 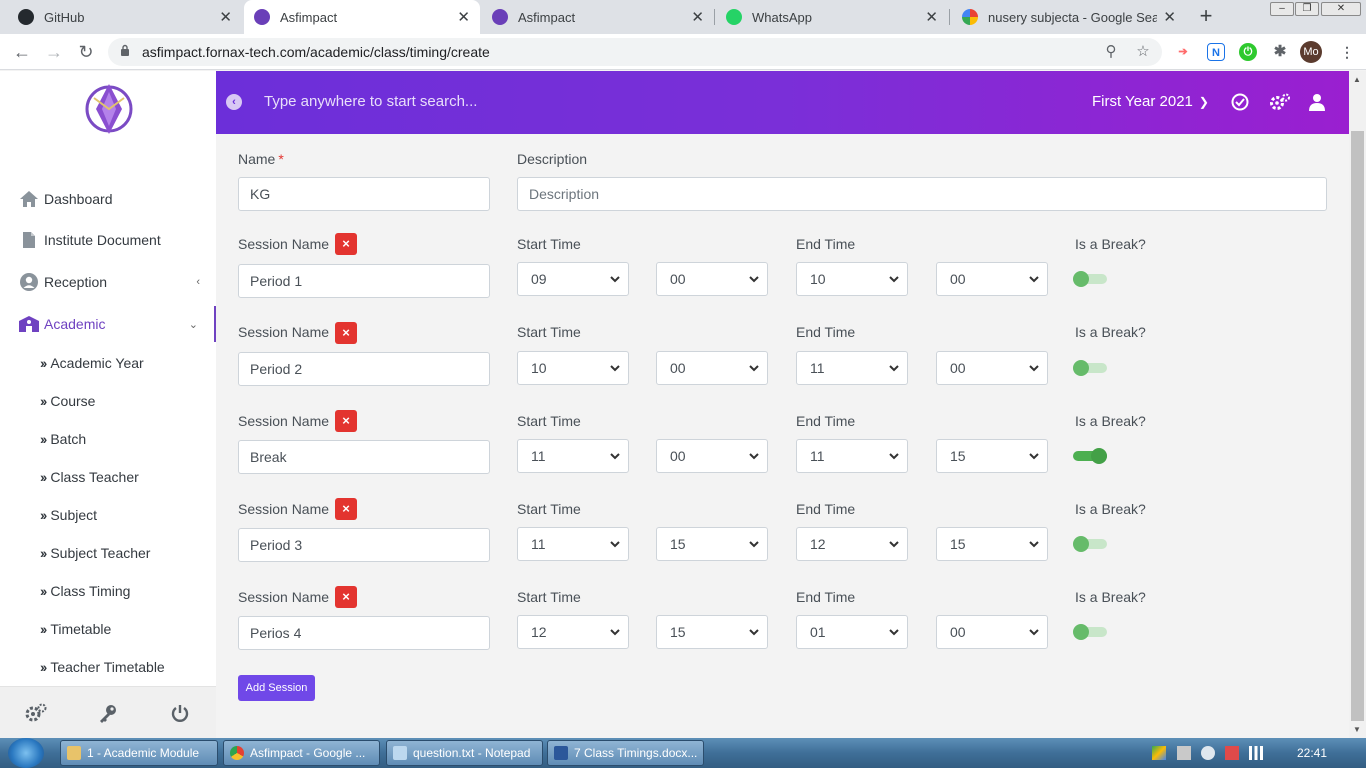 I want to click on drive-tray-icon, so click(x=1159, y=753).